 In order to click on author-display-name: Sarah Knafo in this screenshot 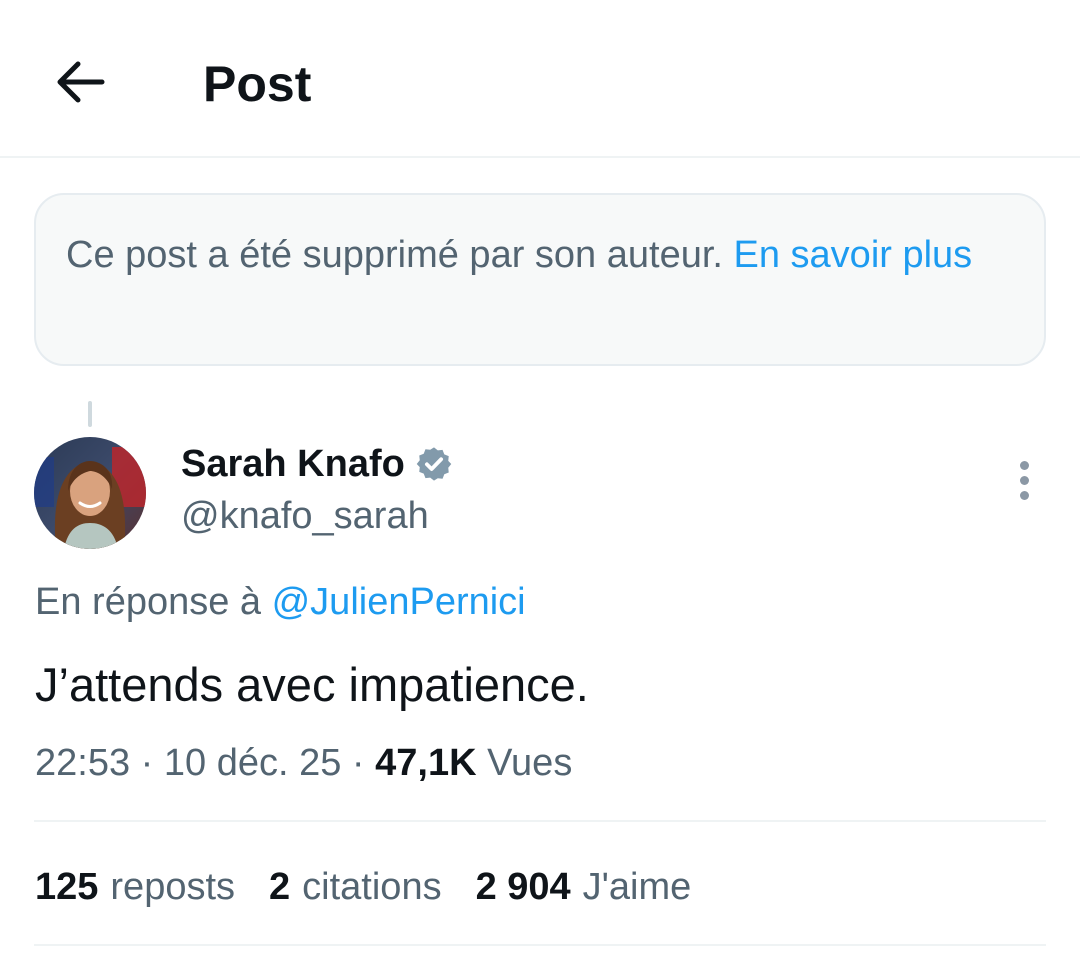, I will do `click(293, 464)`.